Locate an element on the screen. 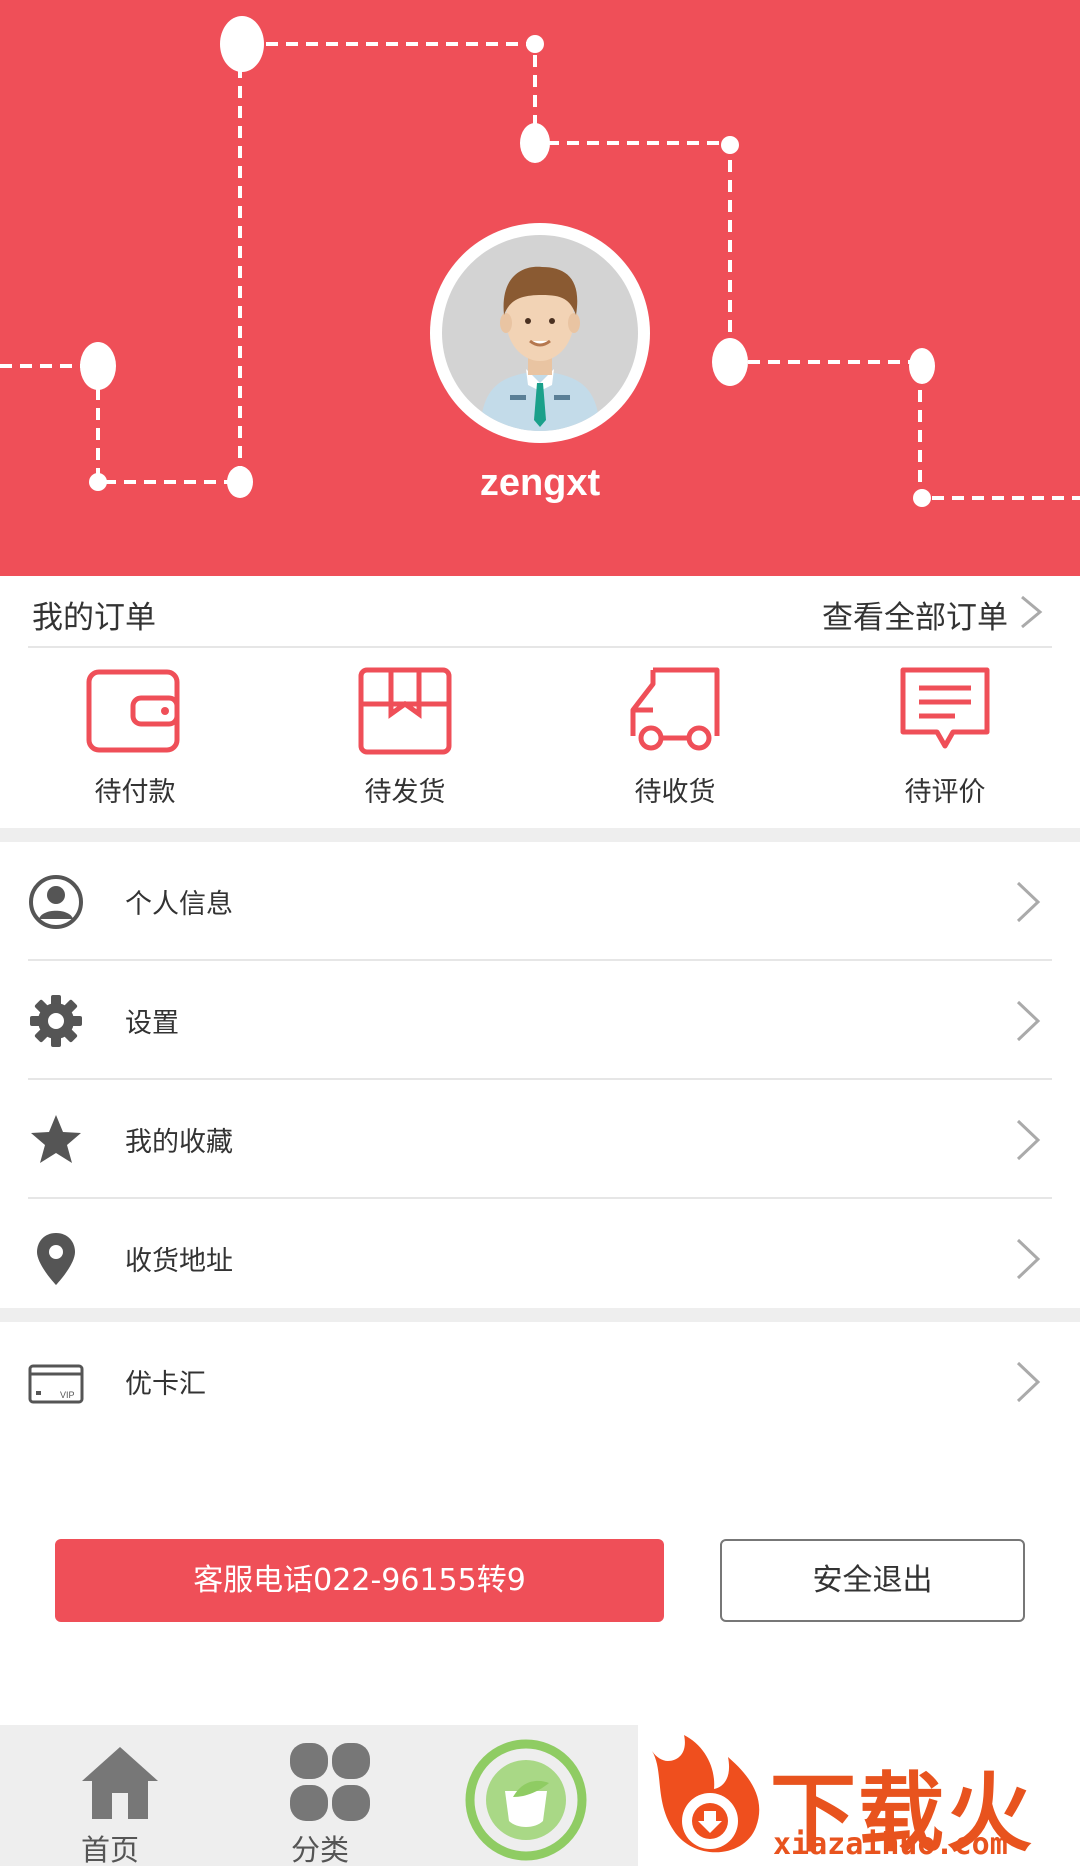  order-status-pending-review: 待评价 is located at coordinates (945, 739).